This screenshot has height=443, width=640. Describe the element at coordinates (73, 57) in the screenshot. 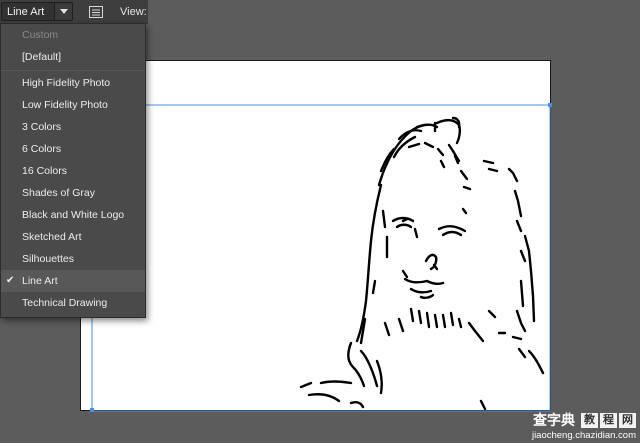

I see `menu-item-default: [Default]` at that location.